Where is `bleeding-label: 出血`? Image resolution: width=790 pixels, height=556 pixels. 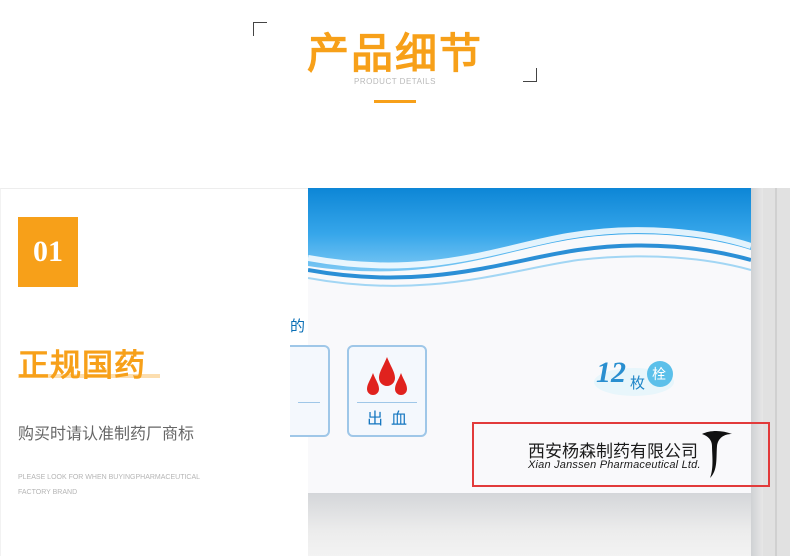 bleeding-label: 出血 is located at coordinates (390, 418).